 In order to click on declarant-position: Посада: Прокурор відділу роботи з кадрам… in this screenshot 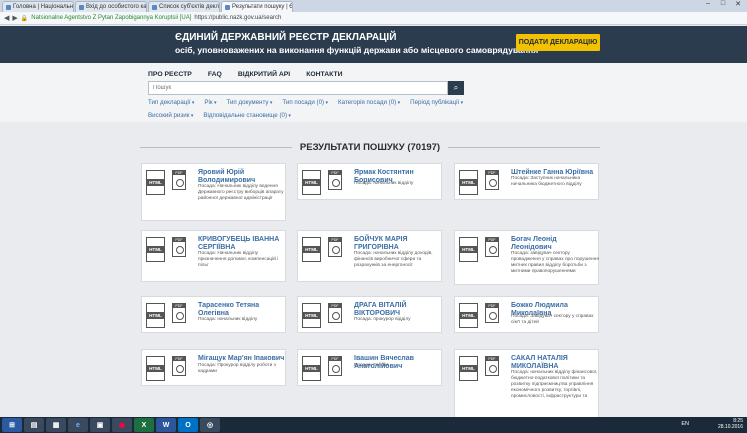, I will do `click(237, 368)`.